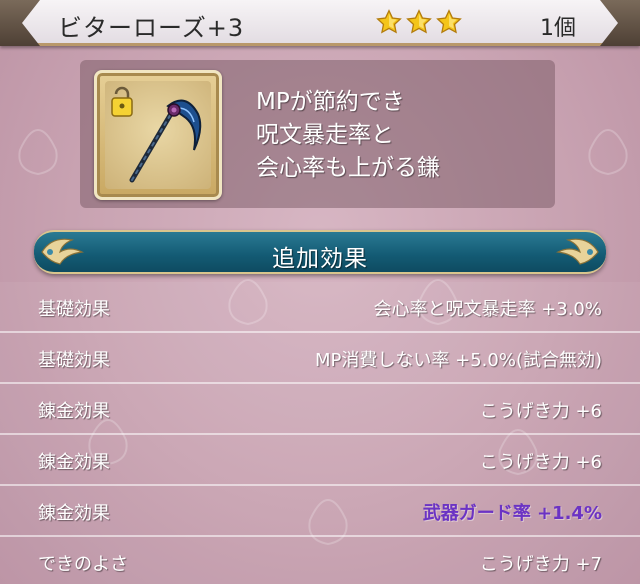 The width and height of the screenshot is (640, 584). Describe the element at coordinates (512, 513) in the screenshot. I see `effect-value-highlighted: 武器ガード率 +1.4%` at that location.